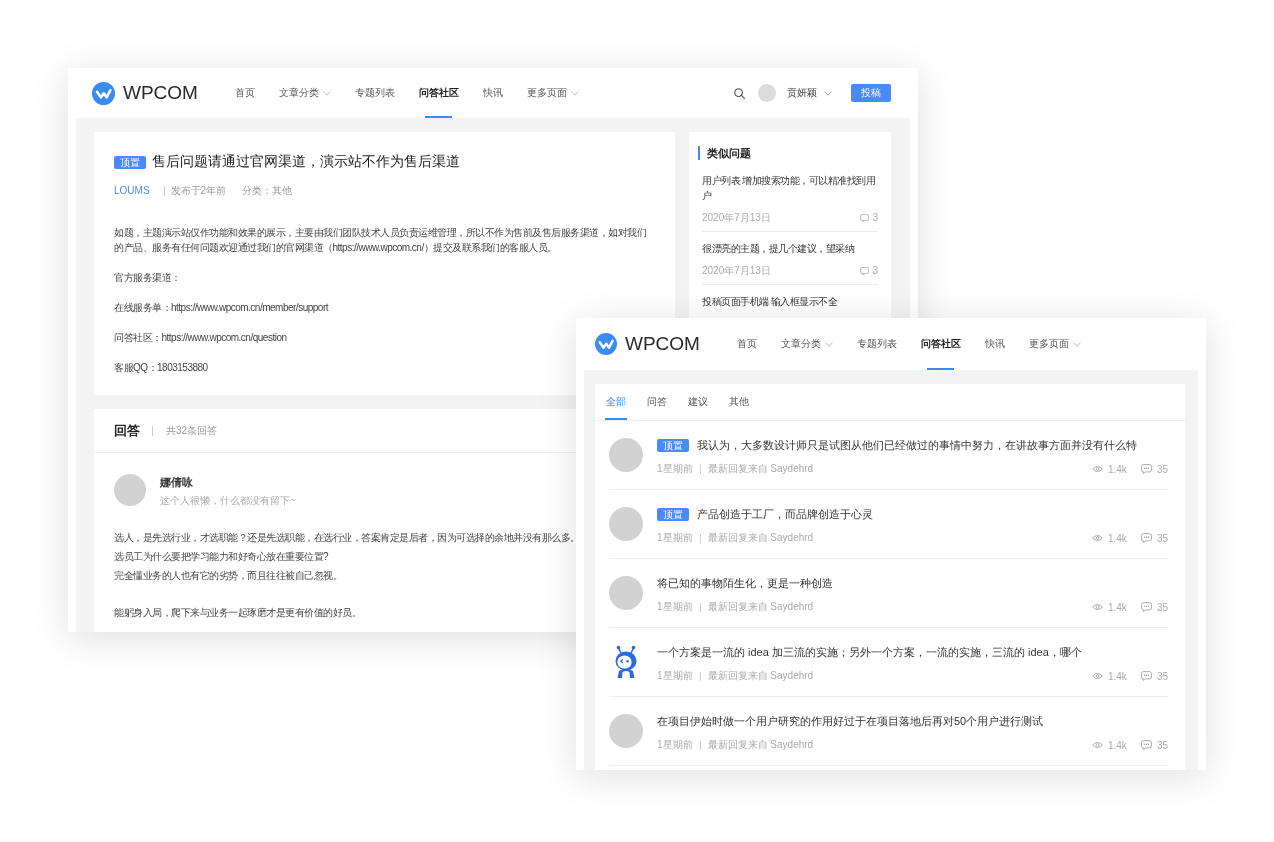 This screenshot has height=842, width=1274. I want to click on question-link: 一个方案是一流的 idea 加三流的实施；另外一个方案，一流的实施，三流的 idea，哪个, so click(869, 652).